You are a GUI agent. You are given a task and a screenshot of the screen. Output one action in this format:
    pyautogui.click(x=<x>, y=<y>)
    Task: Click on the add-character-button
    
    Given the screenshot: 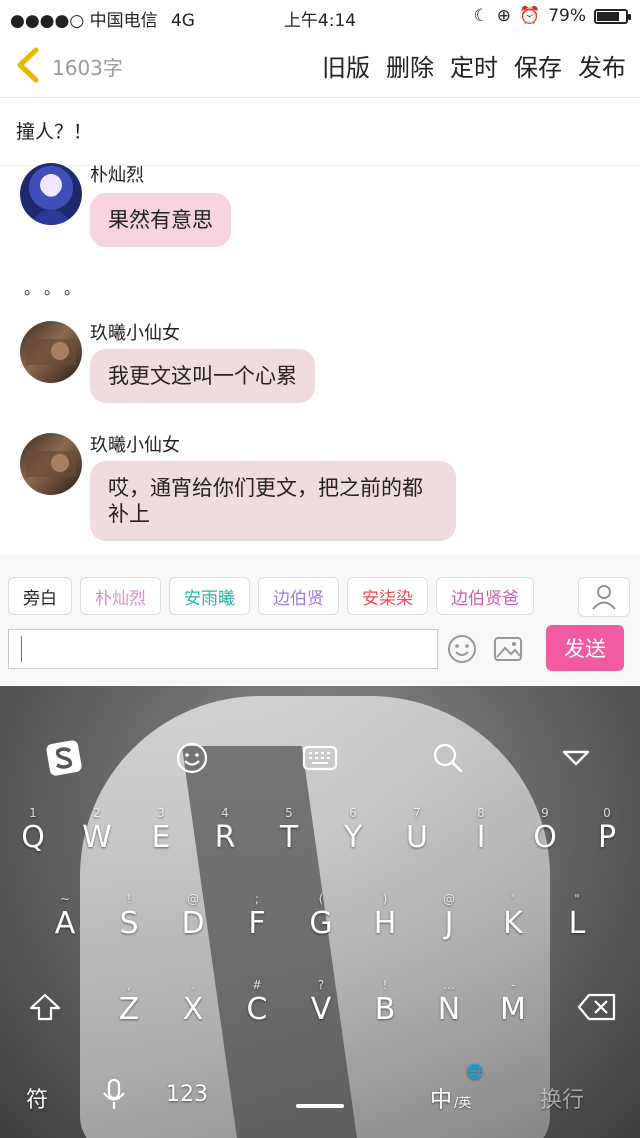 What is the action you would take?
    pyautogui.click(x=604, y=597)
    